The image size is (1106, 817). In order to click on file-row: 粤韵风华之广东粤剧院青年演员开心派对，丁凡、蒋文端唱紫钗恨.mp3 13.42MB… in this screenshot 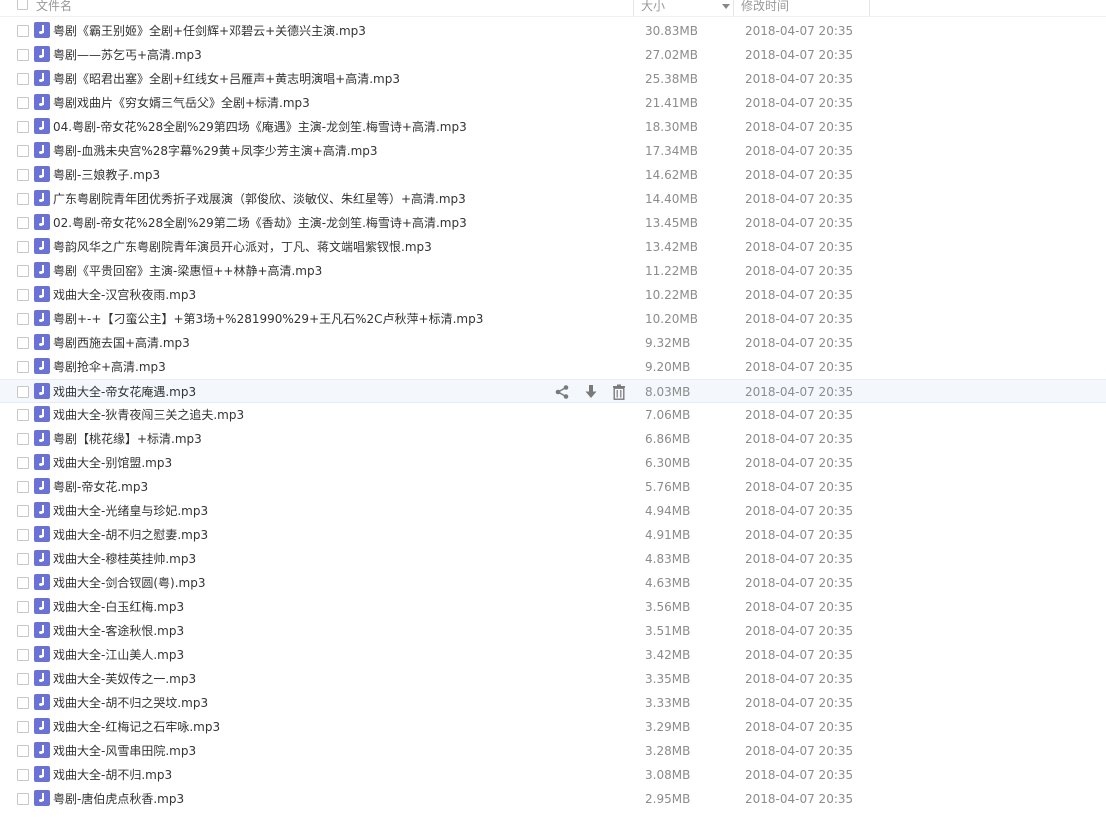, I will do `click(553, 247)`.